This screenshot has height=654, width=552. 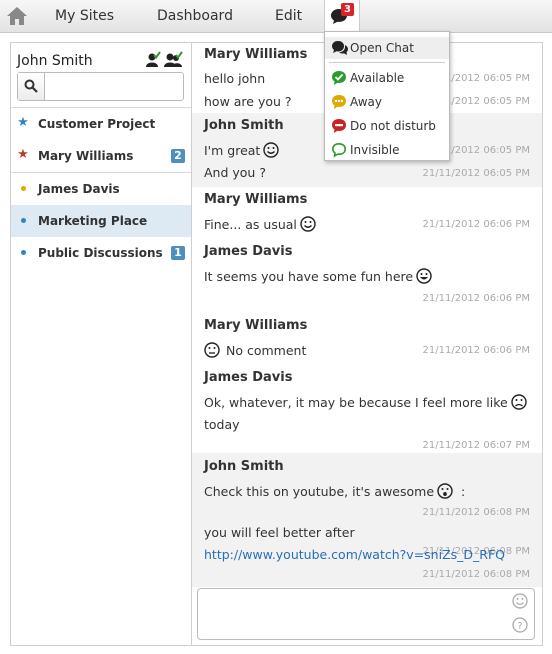 What do you see at coordinates (17, 16) in the screenshot?
I see `home-icon` at bounding box center [17, 16].